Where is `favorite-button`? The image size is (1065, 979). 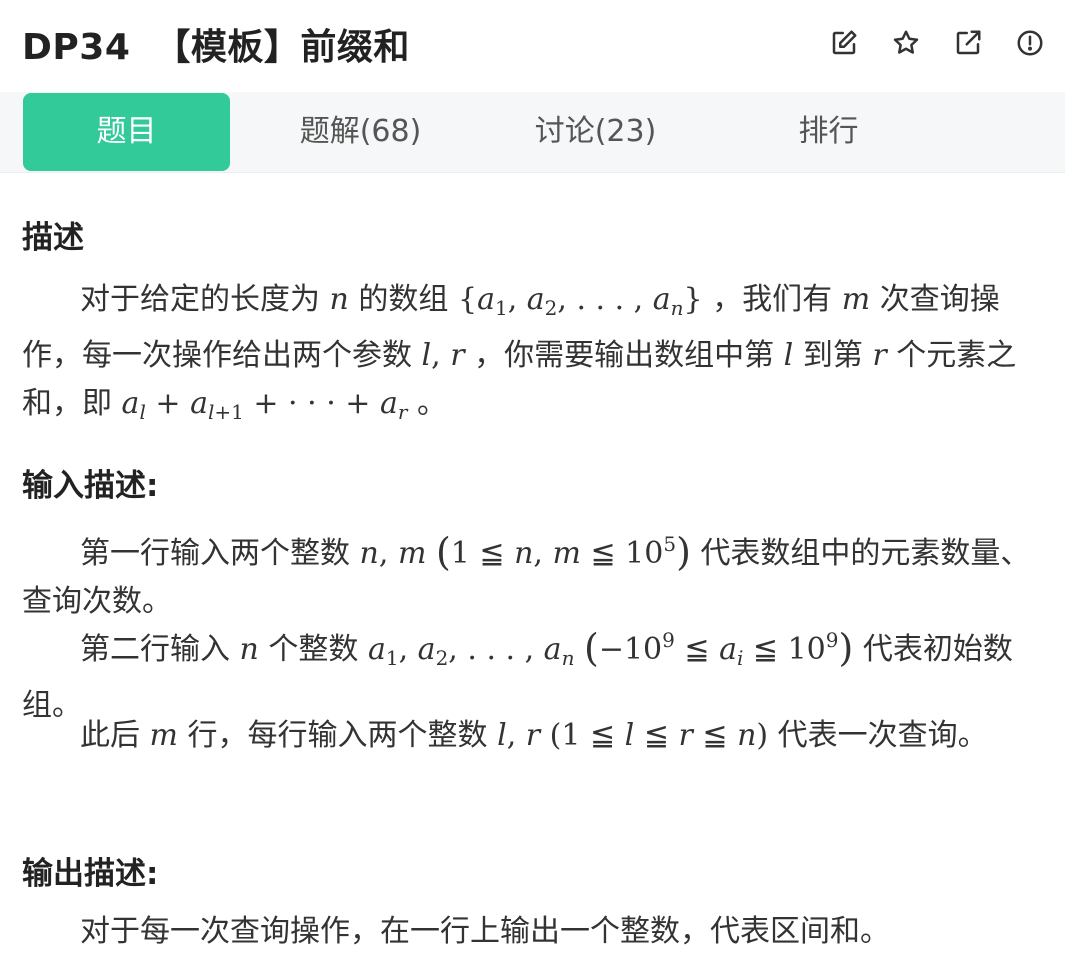
favorite-button is located at coordinates (906, 43).